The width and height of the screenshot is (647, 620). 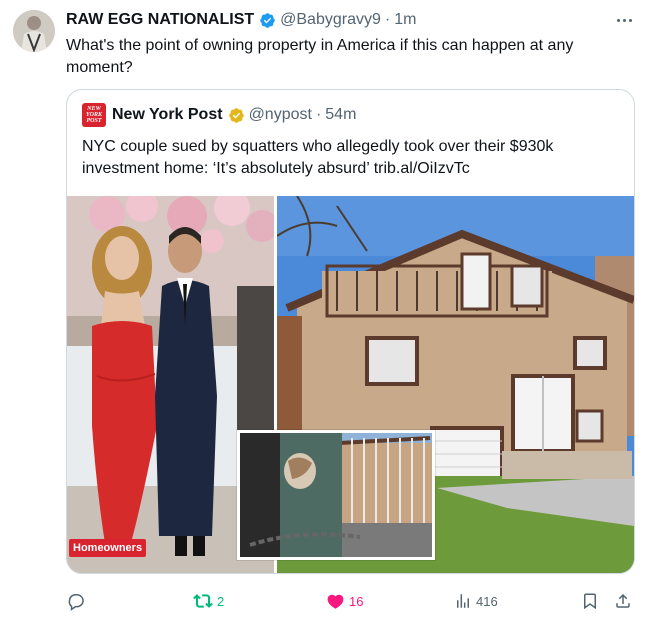 What do you see at coordinates (330, 20) in the screenshot?
I see `author-handle: @Babygravy9` at bounding box center [330, 20].